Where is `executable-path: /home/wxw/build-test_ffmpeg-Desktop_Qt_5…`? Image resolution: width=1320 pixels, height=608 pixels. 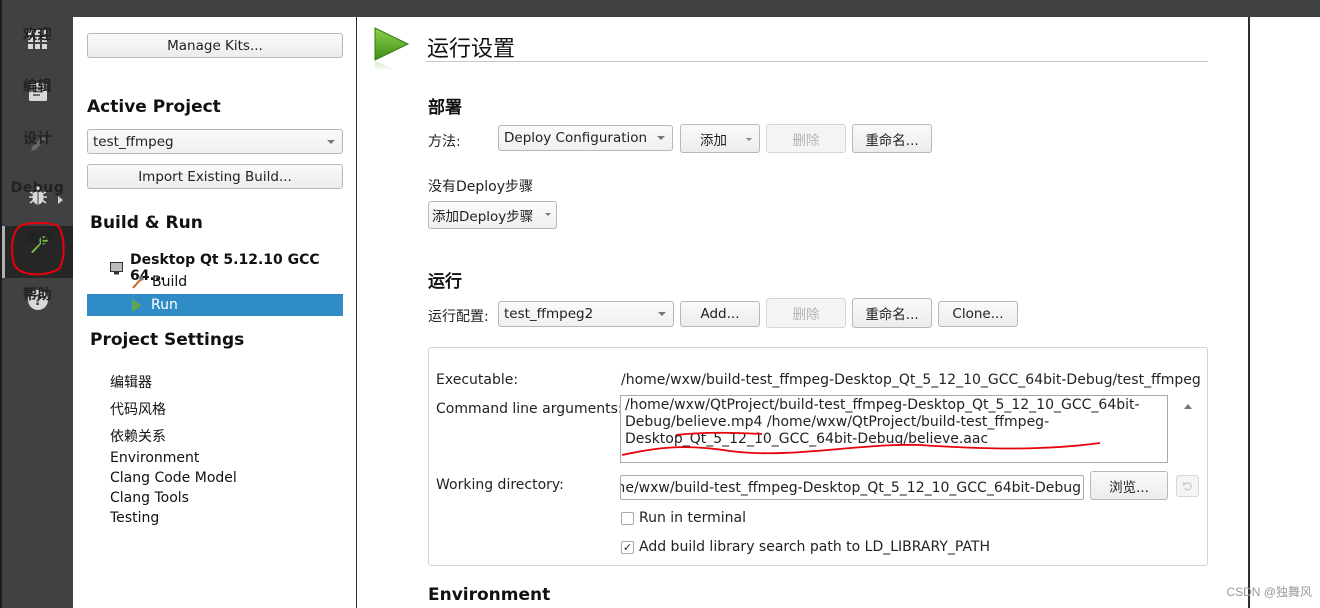
executable-path: /home/wxw/build-test_ffmpeg-Desktop_Qt_5… is located at coordinates (911, 380).